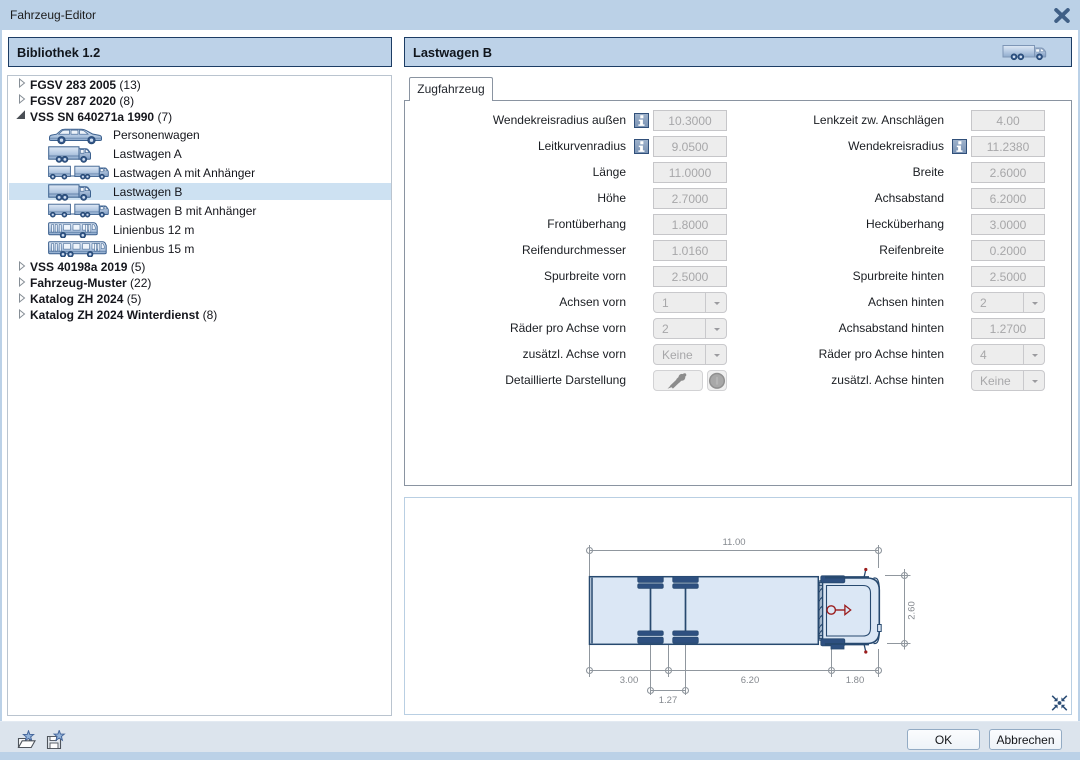 The height and width of the screenshot is (760, 1080). Describe the element at coordinates (733, 542) in the screenshot. I see `svg-text: 11.00` at that location.